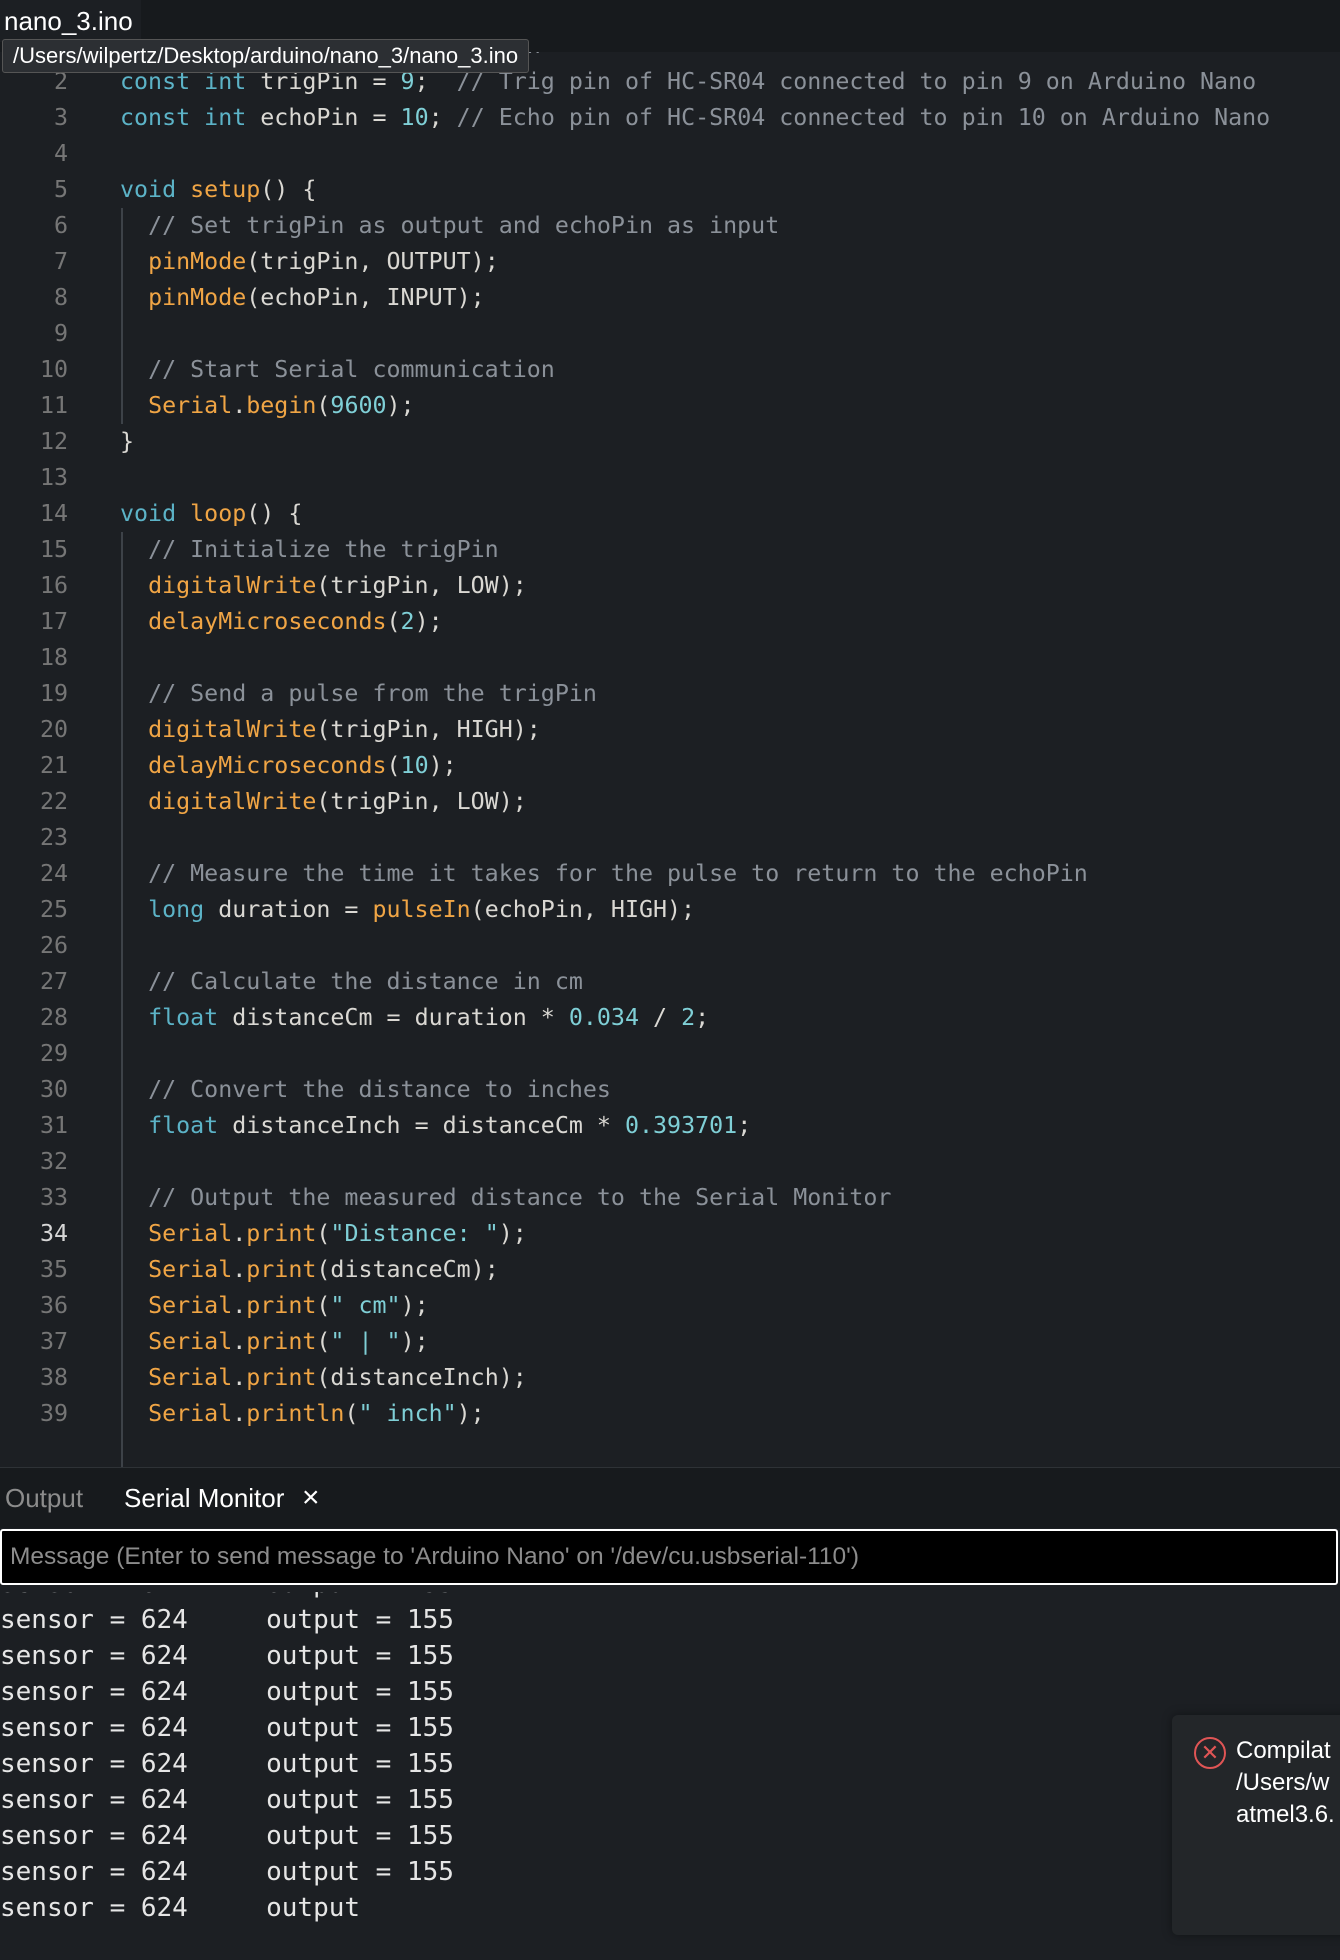 The height and width of the screenshot is (1960, 1340). Describe the element at coordinates (323, 1234) in the screenshot. I see `code-text: Serial.print("Distance: ");` at that location.